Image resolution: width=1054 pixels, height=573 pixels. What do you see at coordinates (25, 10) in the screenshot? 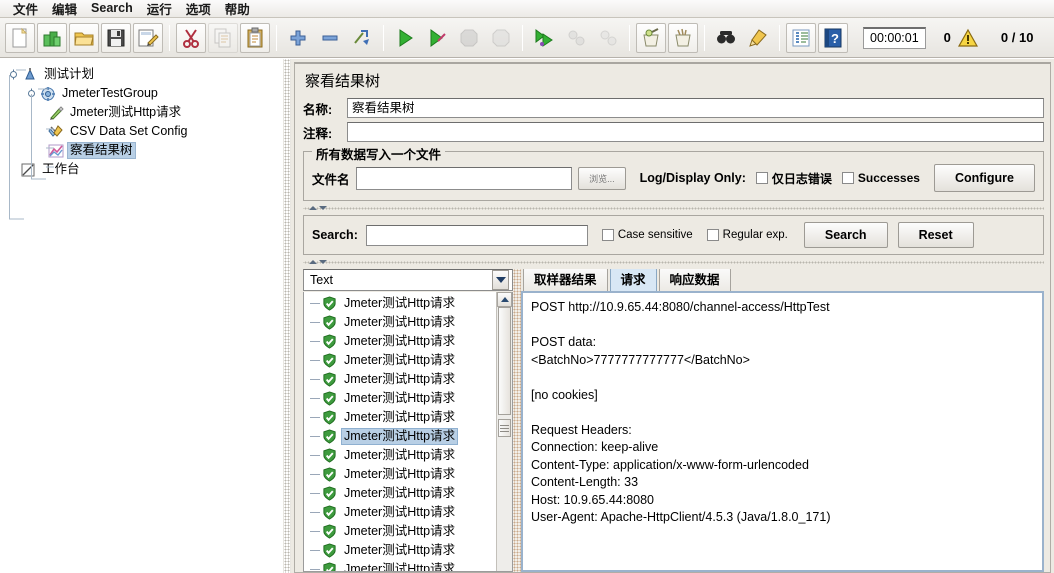
I see `menu-file: 文件` at bounding box center [25, 10].